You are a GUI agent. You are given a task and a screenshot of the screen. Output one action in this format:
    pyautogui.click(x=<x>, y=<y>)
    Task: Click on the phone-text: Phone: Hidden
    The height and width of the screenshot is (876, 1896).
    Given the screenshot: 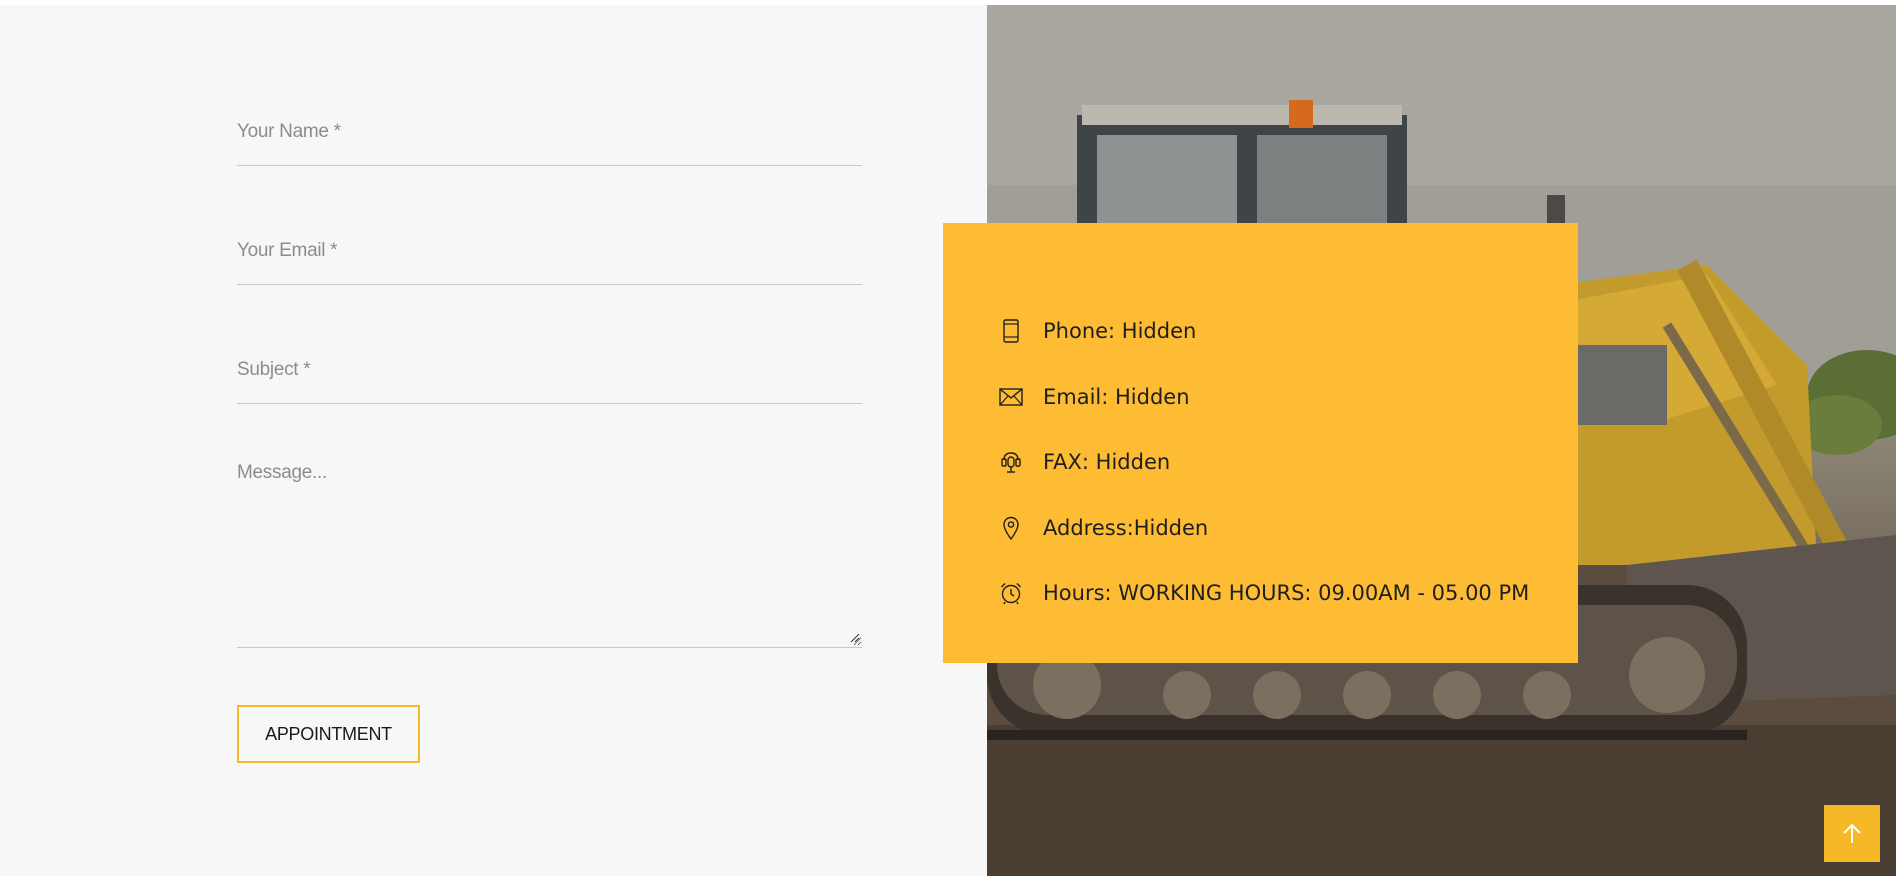 What is the action you would take?
    pyautogui.click(x=1120, y=331)
    